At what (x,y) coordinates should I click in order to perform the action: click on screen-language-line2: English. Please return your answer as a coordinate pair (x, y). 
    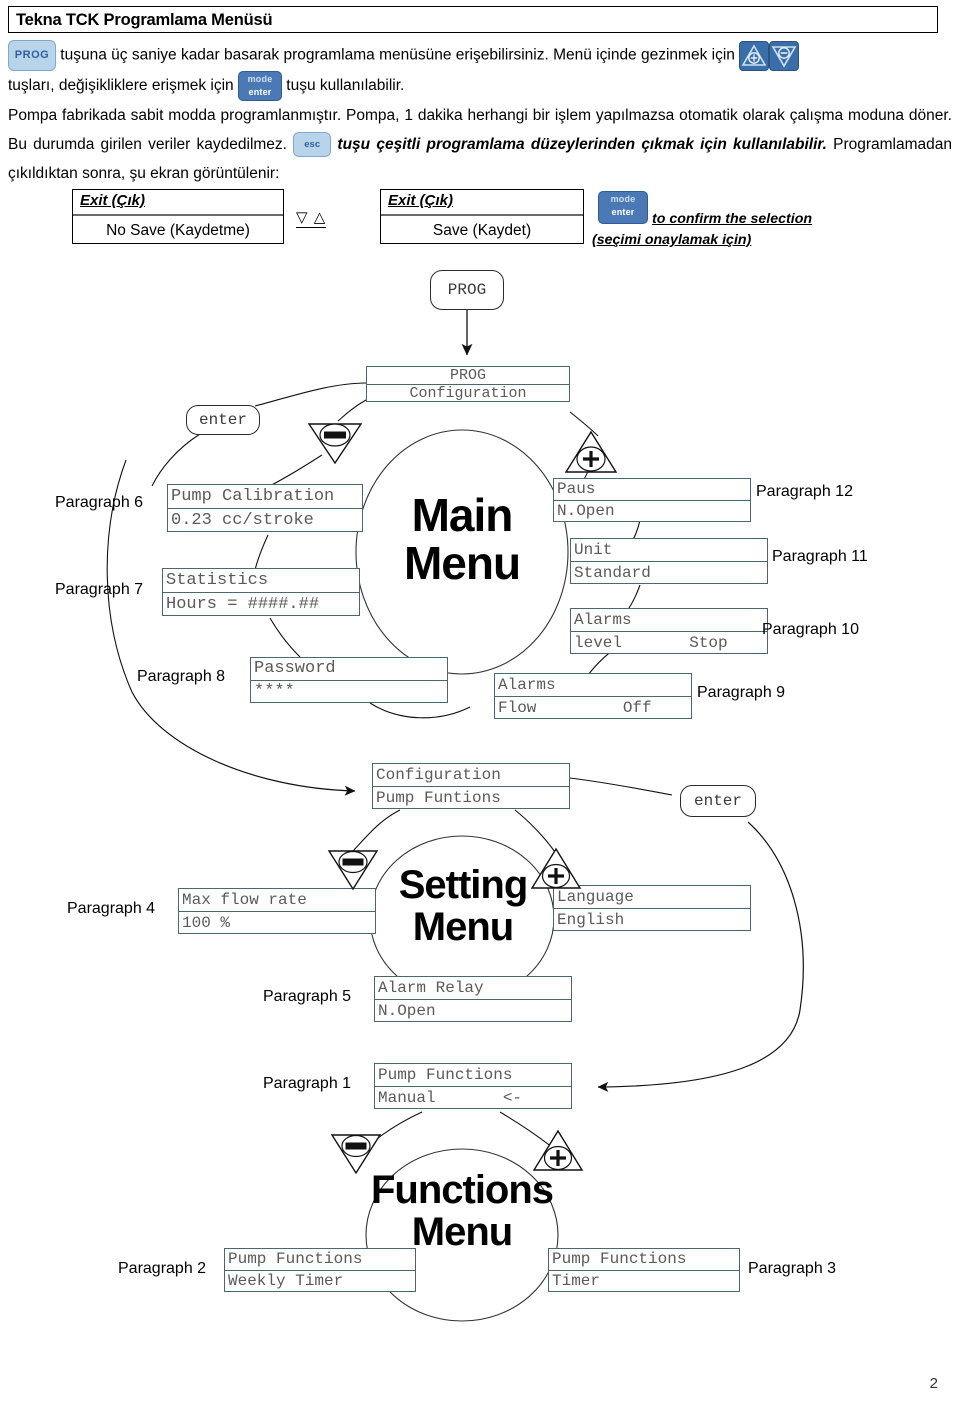
    Looking at the image, I should click on (591, 920).